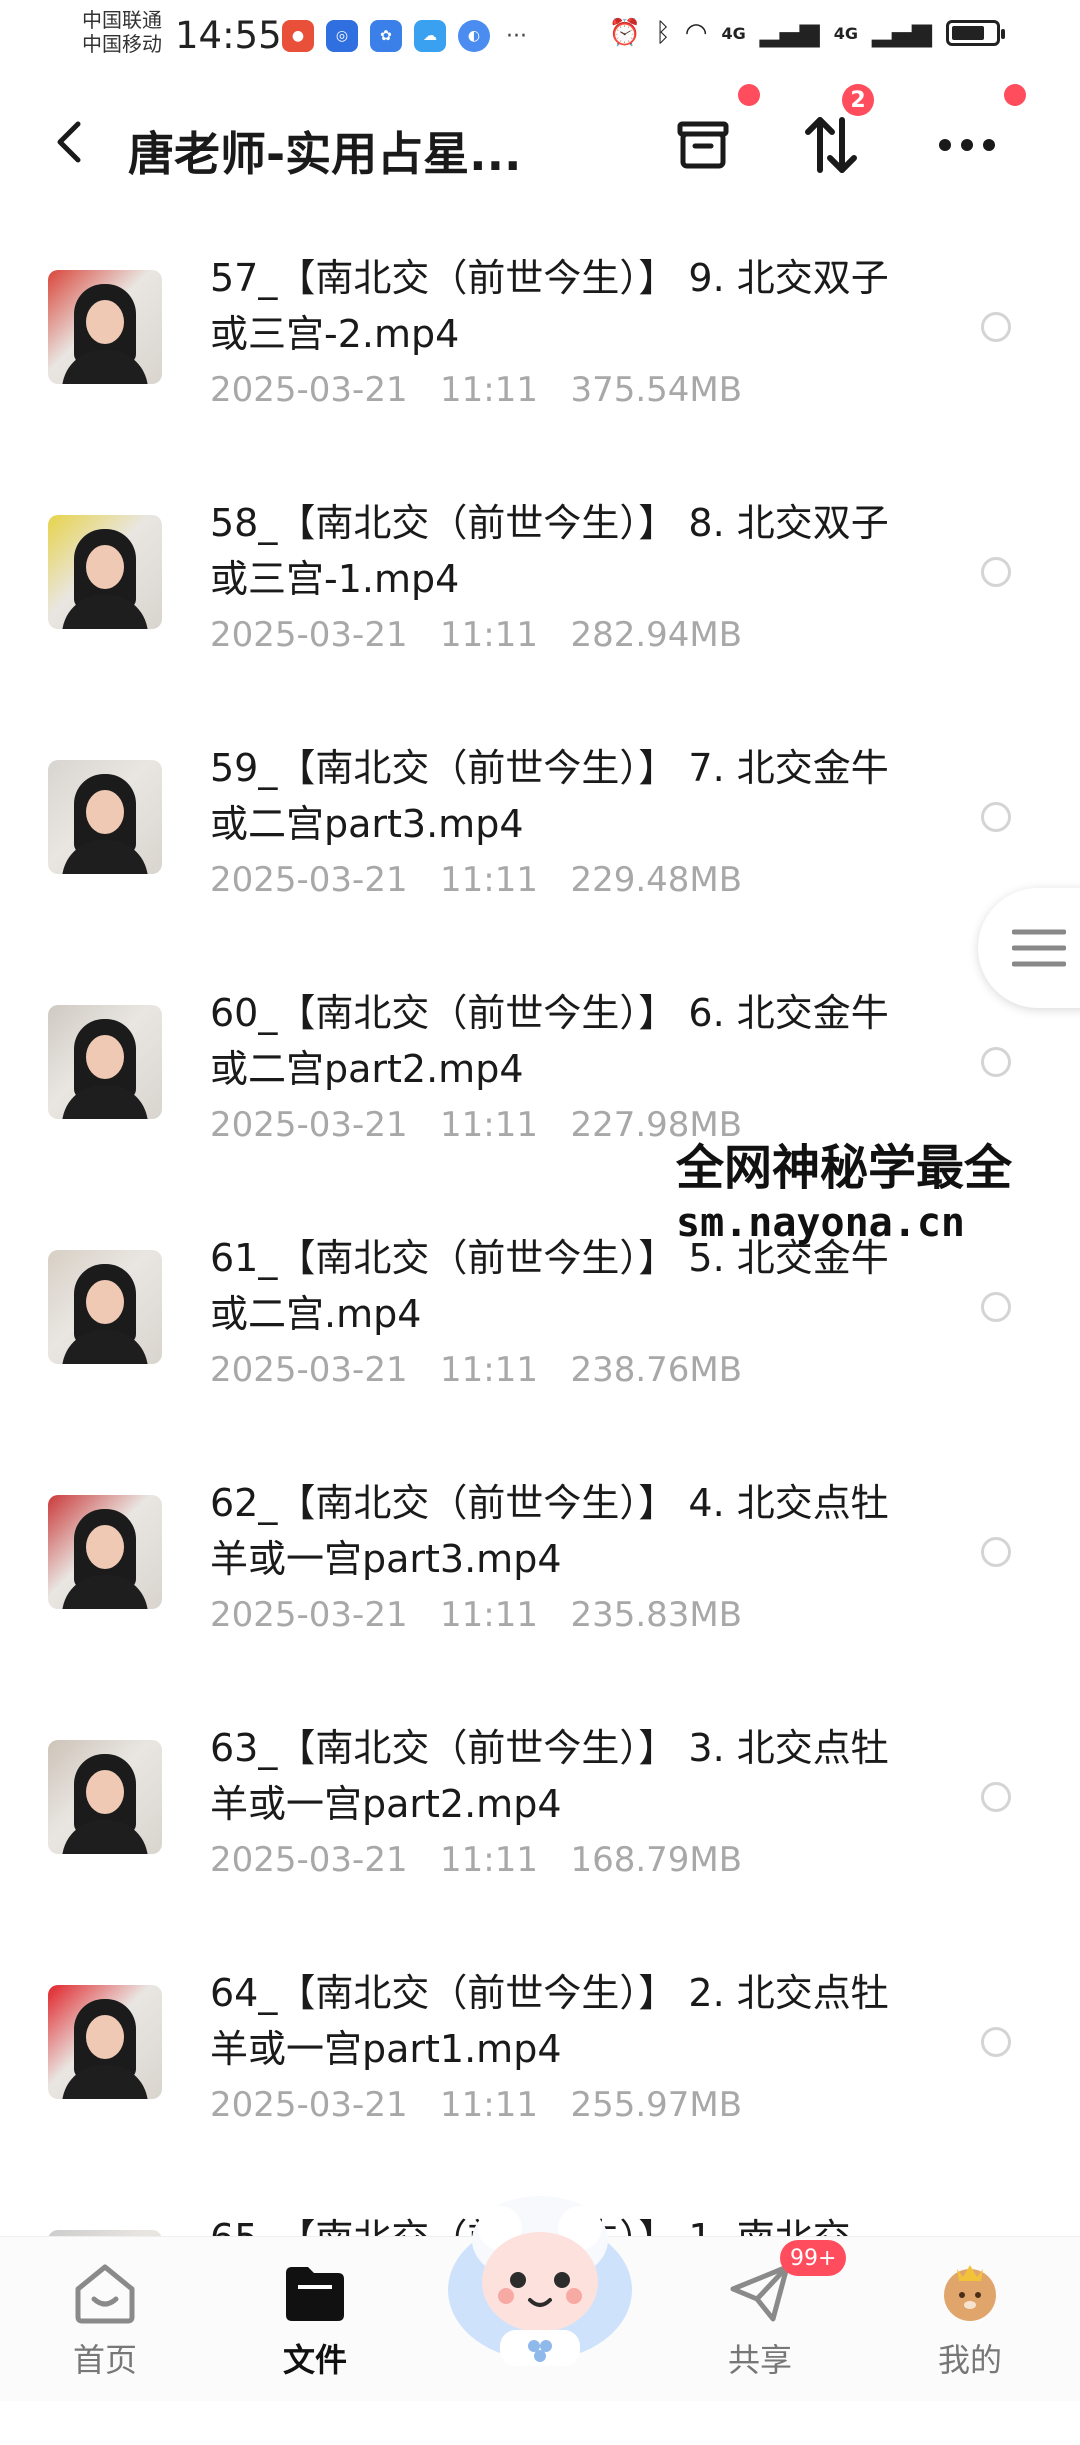 This screenshot has width=1080, height=2445. I want to click on nav-me: 我的, so click(970, 2320).